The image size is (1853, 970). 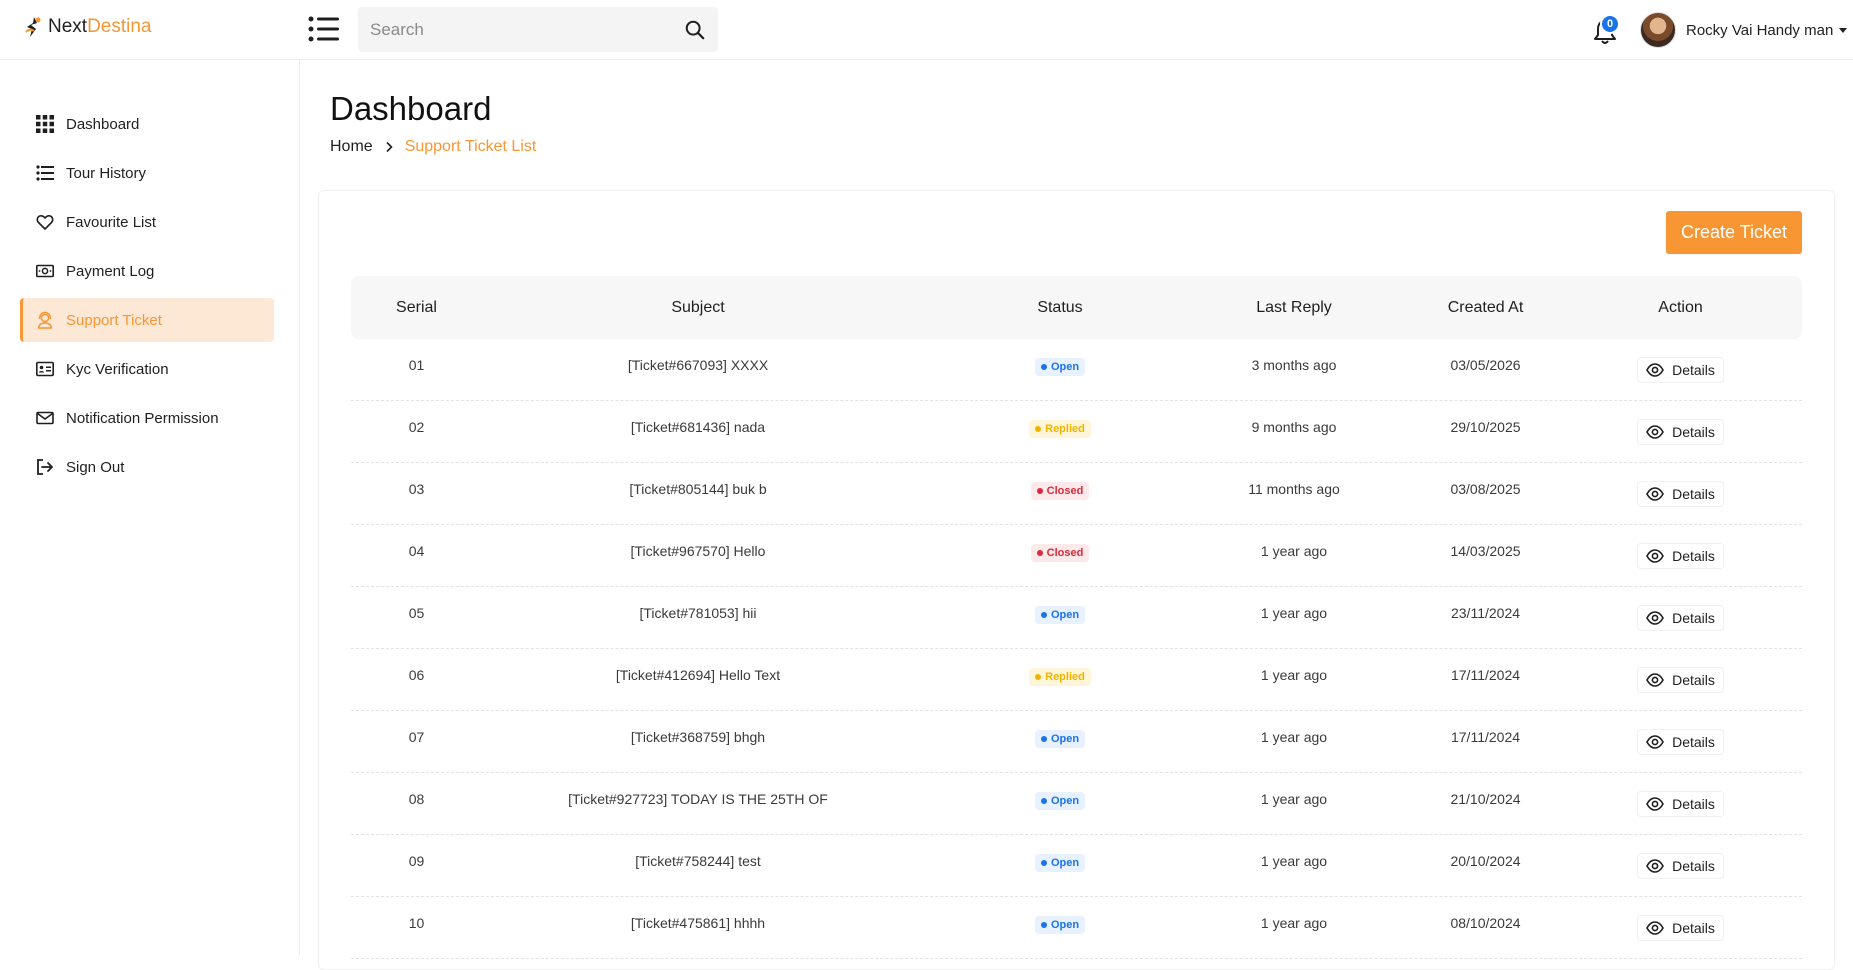 What do you see at coordinates (324, 29) in the screenshot?
I see `menu-toggle-icon` at bounding box center [324, 29].